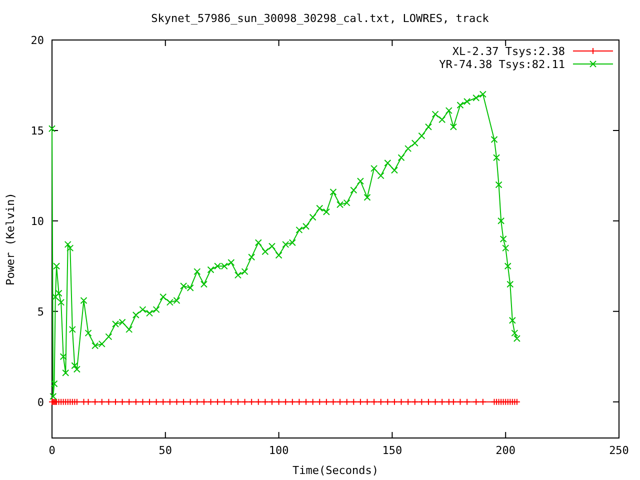  Describe the element at coordinates (165, 450) in the screenshot. I see `x-tick-label: 50` at that location.